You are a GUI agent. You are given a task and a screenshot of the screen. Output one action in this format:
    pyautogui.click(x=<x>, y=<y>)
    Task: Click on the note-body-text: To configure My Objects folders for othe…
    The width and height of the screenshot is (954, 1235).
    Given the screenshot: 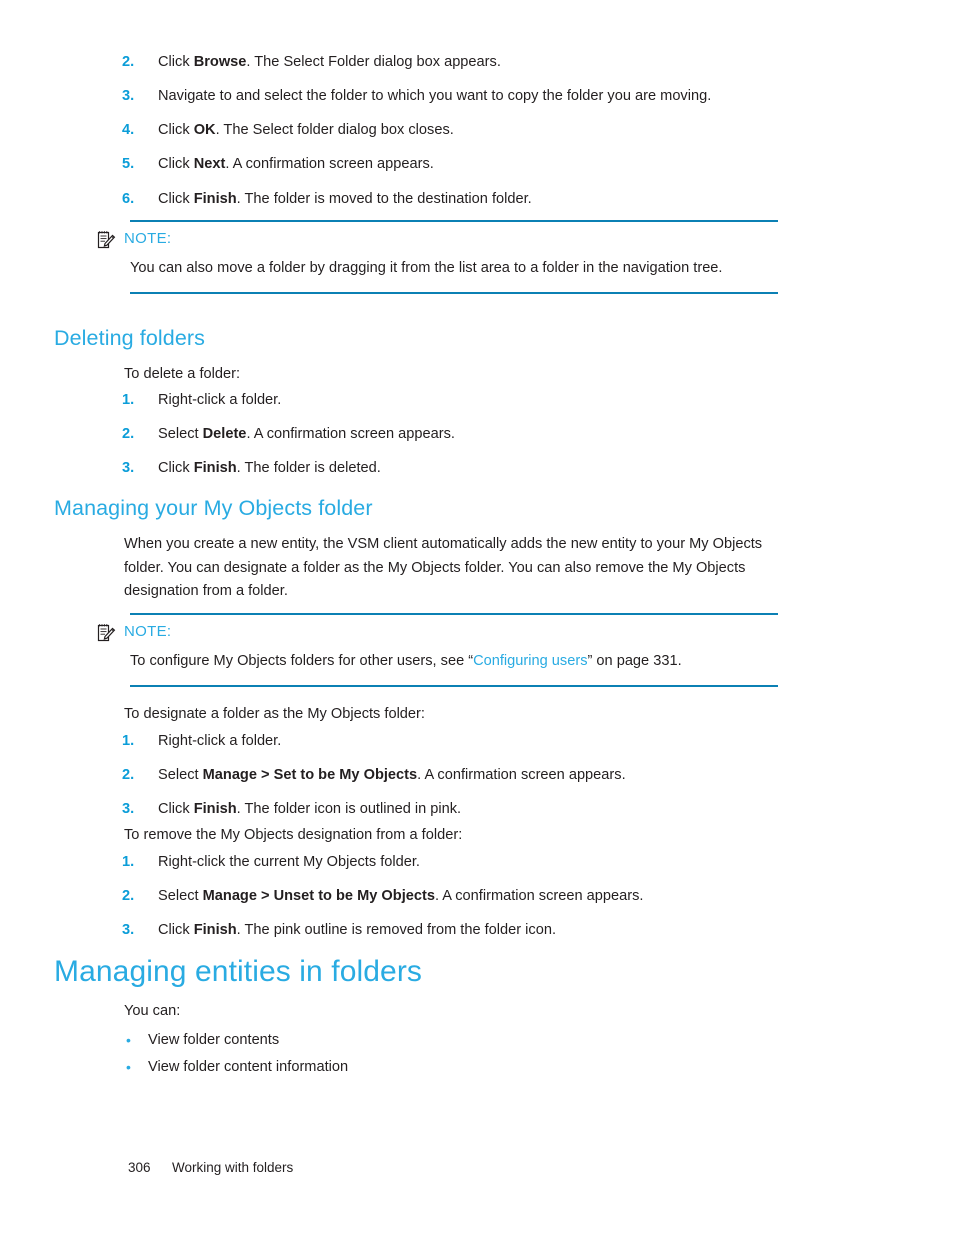 What is the action you would take?
    pyautogui.click(x=454, y=663)
    